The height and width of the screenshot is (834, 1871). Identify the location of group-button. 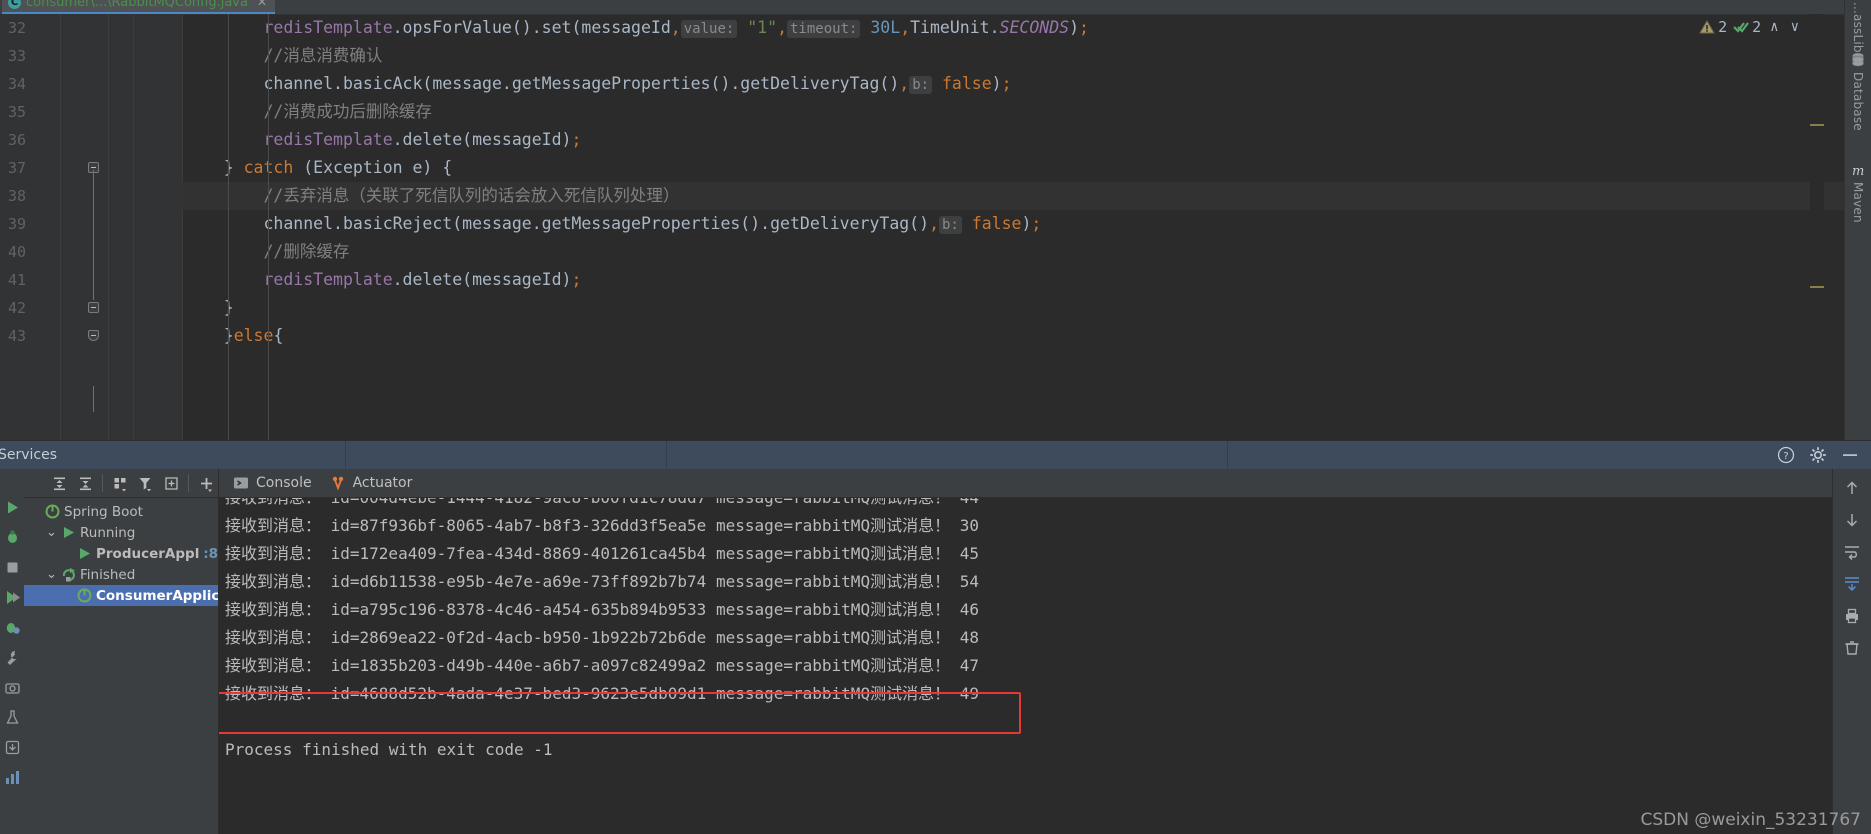
(120, 483).